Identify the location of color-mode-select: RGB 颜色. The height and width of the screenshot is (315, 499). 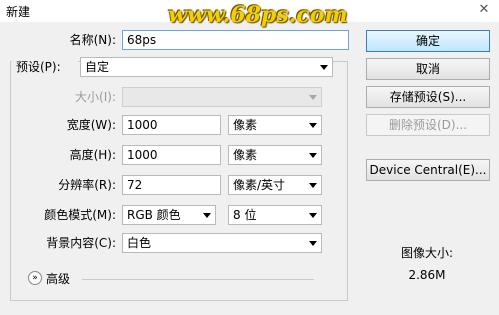
(169, 215).